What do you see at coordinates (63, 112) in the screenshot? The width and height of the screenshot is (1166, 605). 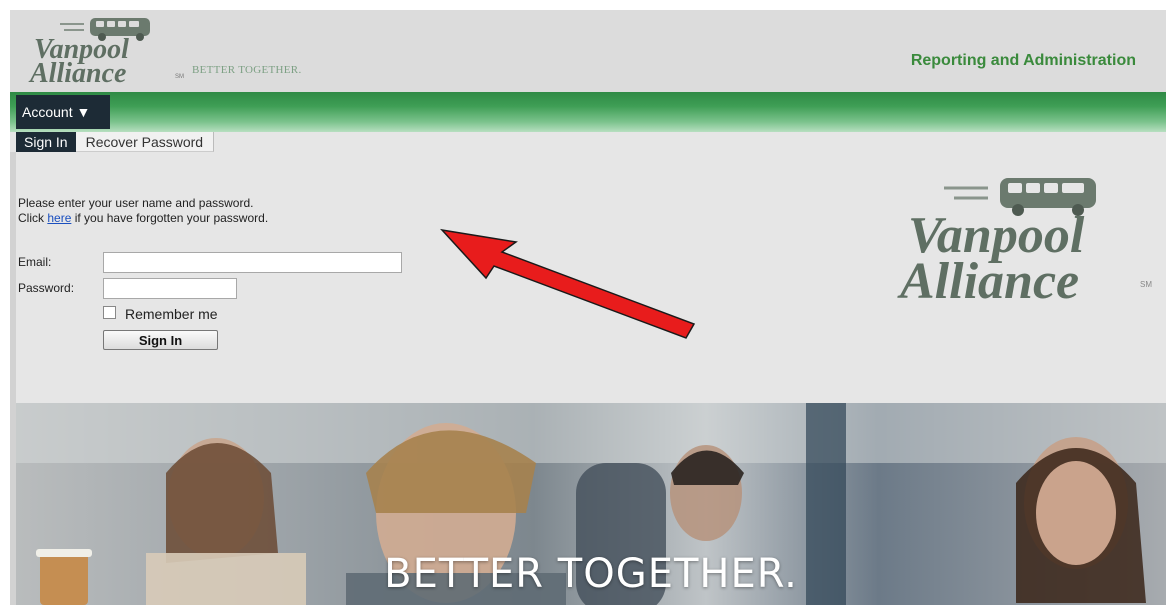 I see `account-menu-button: Account ▼` at bounding box center [63, 112].